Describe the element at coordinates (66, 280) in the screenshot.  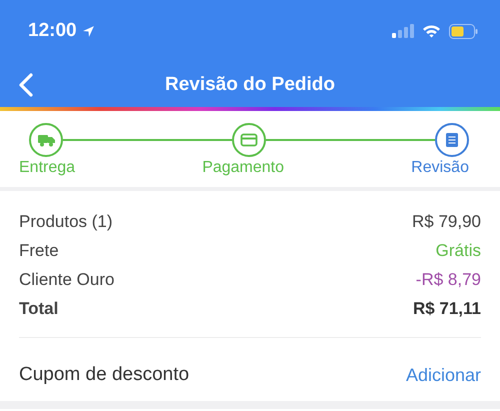
I see `summary-label: Cliente Ouro` at that location.